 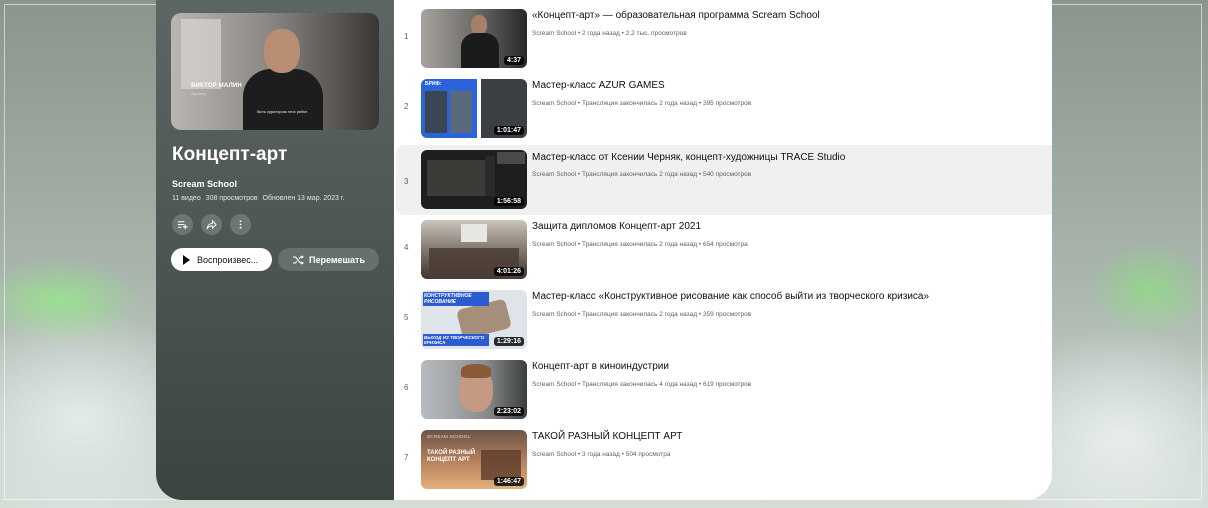 What do you see at coordinates (186, 259) in the screenshot?
I see `play-icon` at bounding box center [186, 259].